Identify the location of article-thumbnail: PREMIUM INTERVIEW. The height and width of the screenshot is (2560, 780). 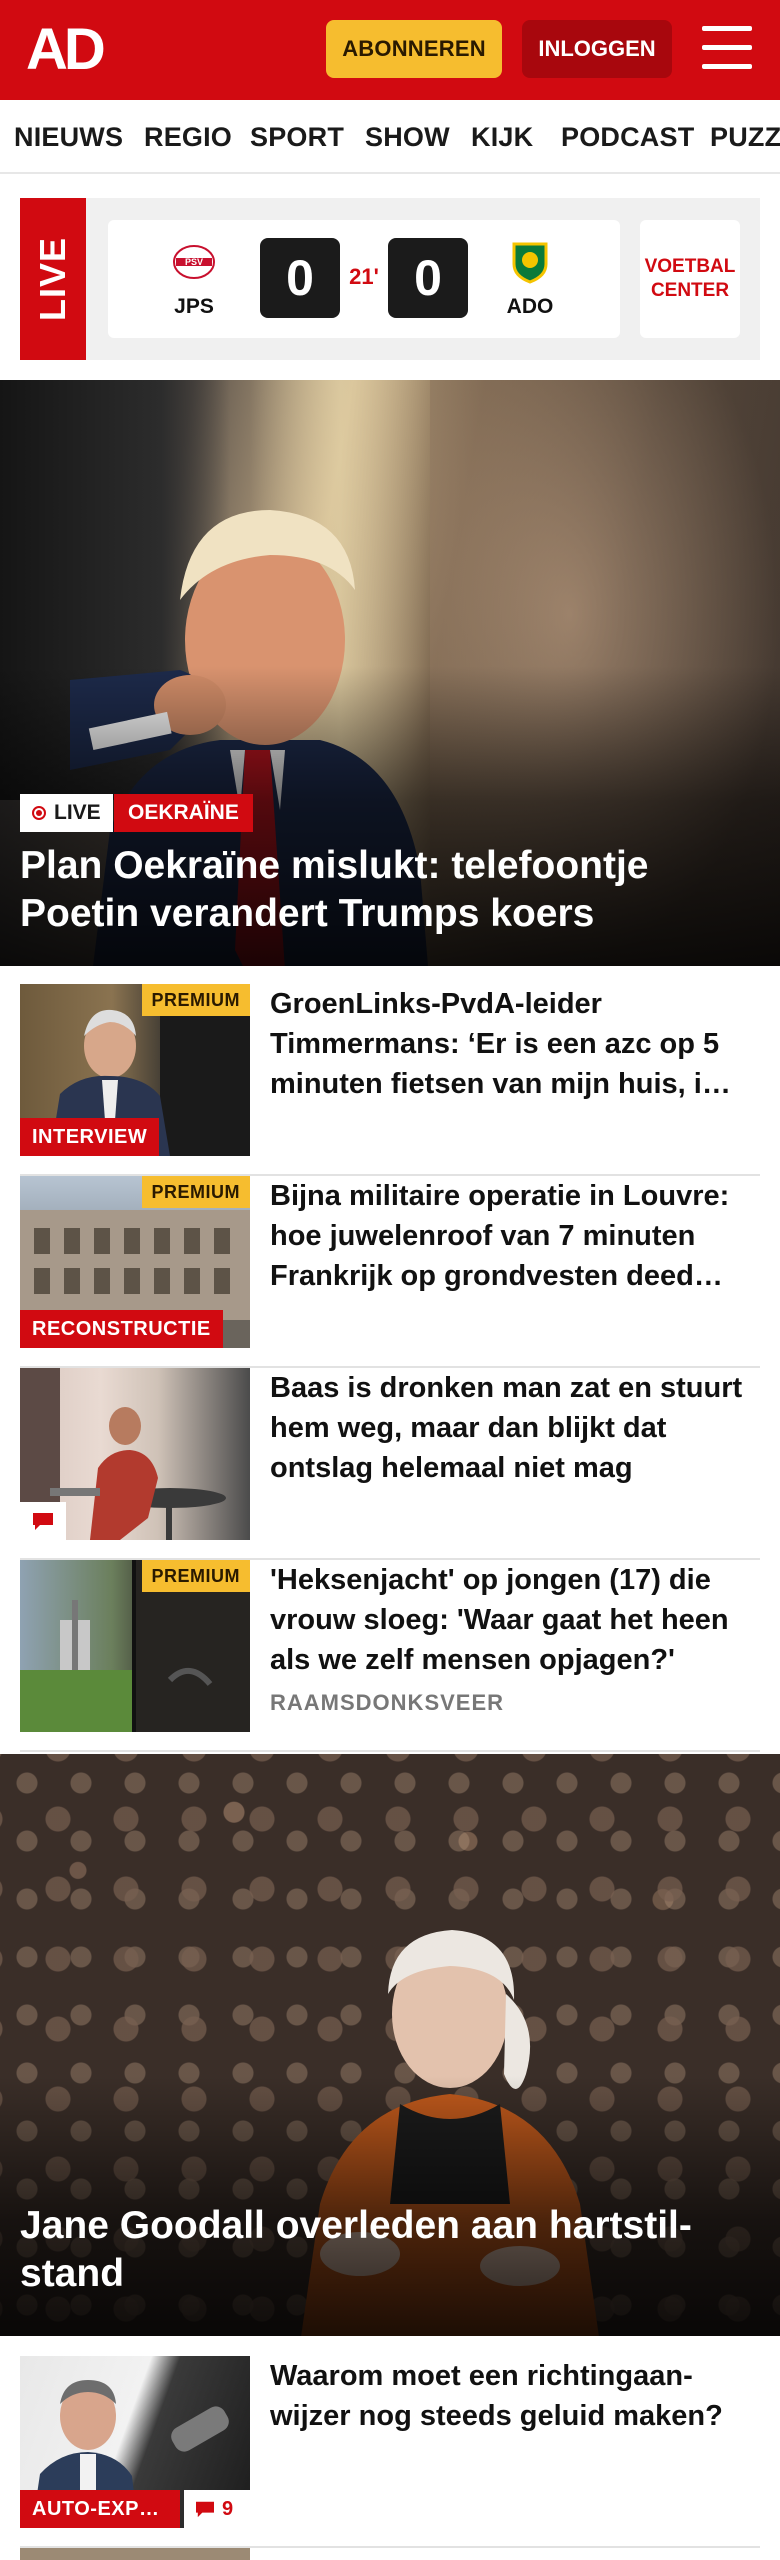
(135, 1070).